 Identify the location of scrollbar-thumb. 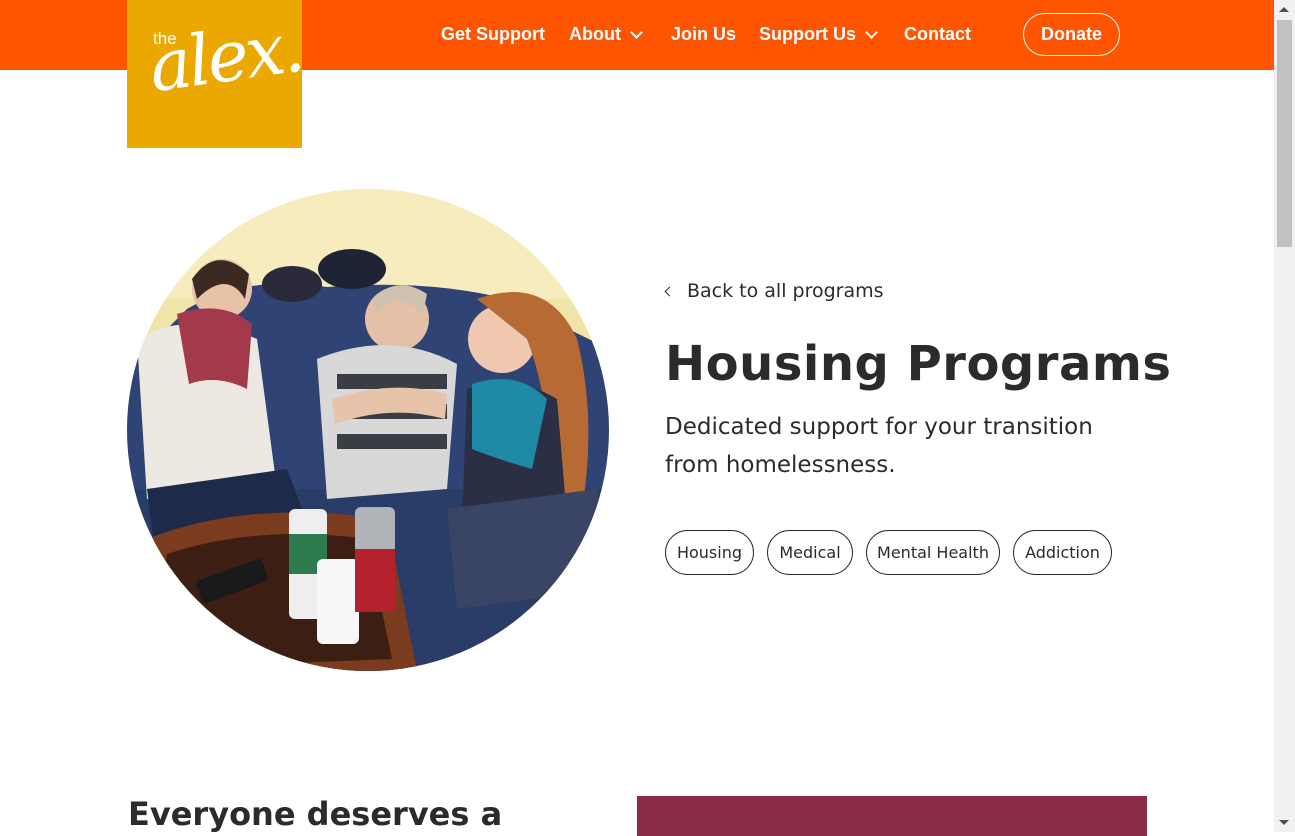
(1284, 133).